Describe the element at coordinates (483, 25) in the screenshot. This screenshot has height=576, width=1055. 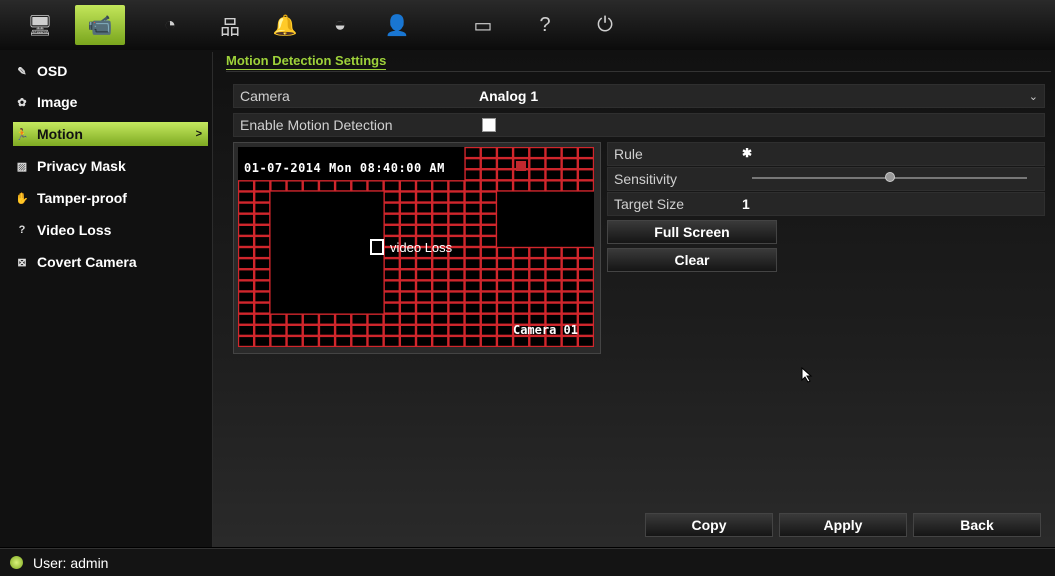
I see `hdd-icon: ▭` at that location.